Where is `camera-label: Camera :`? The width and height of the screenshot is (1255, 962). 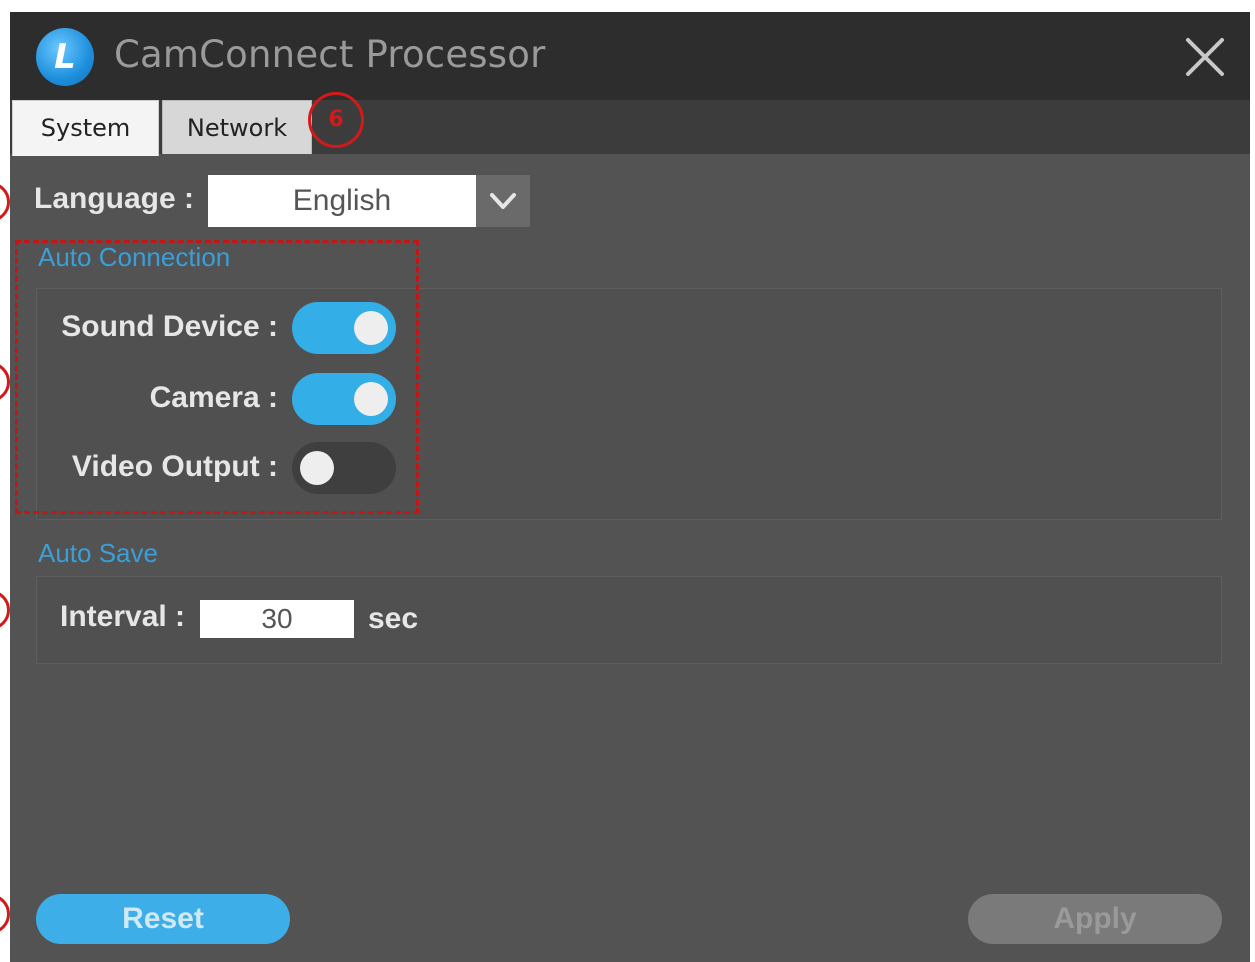
camera-label: Camera : is located at coordinates (213, 397).